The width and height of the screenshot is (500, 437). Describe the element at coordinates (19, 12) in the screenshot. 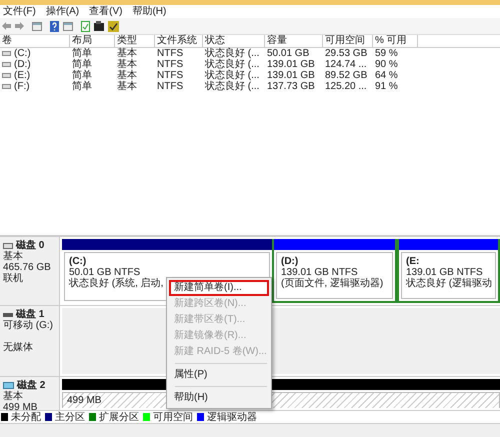

I see `menu-item: 文件(F)` at that location.